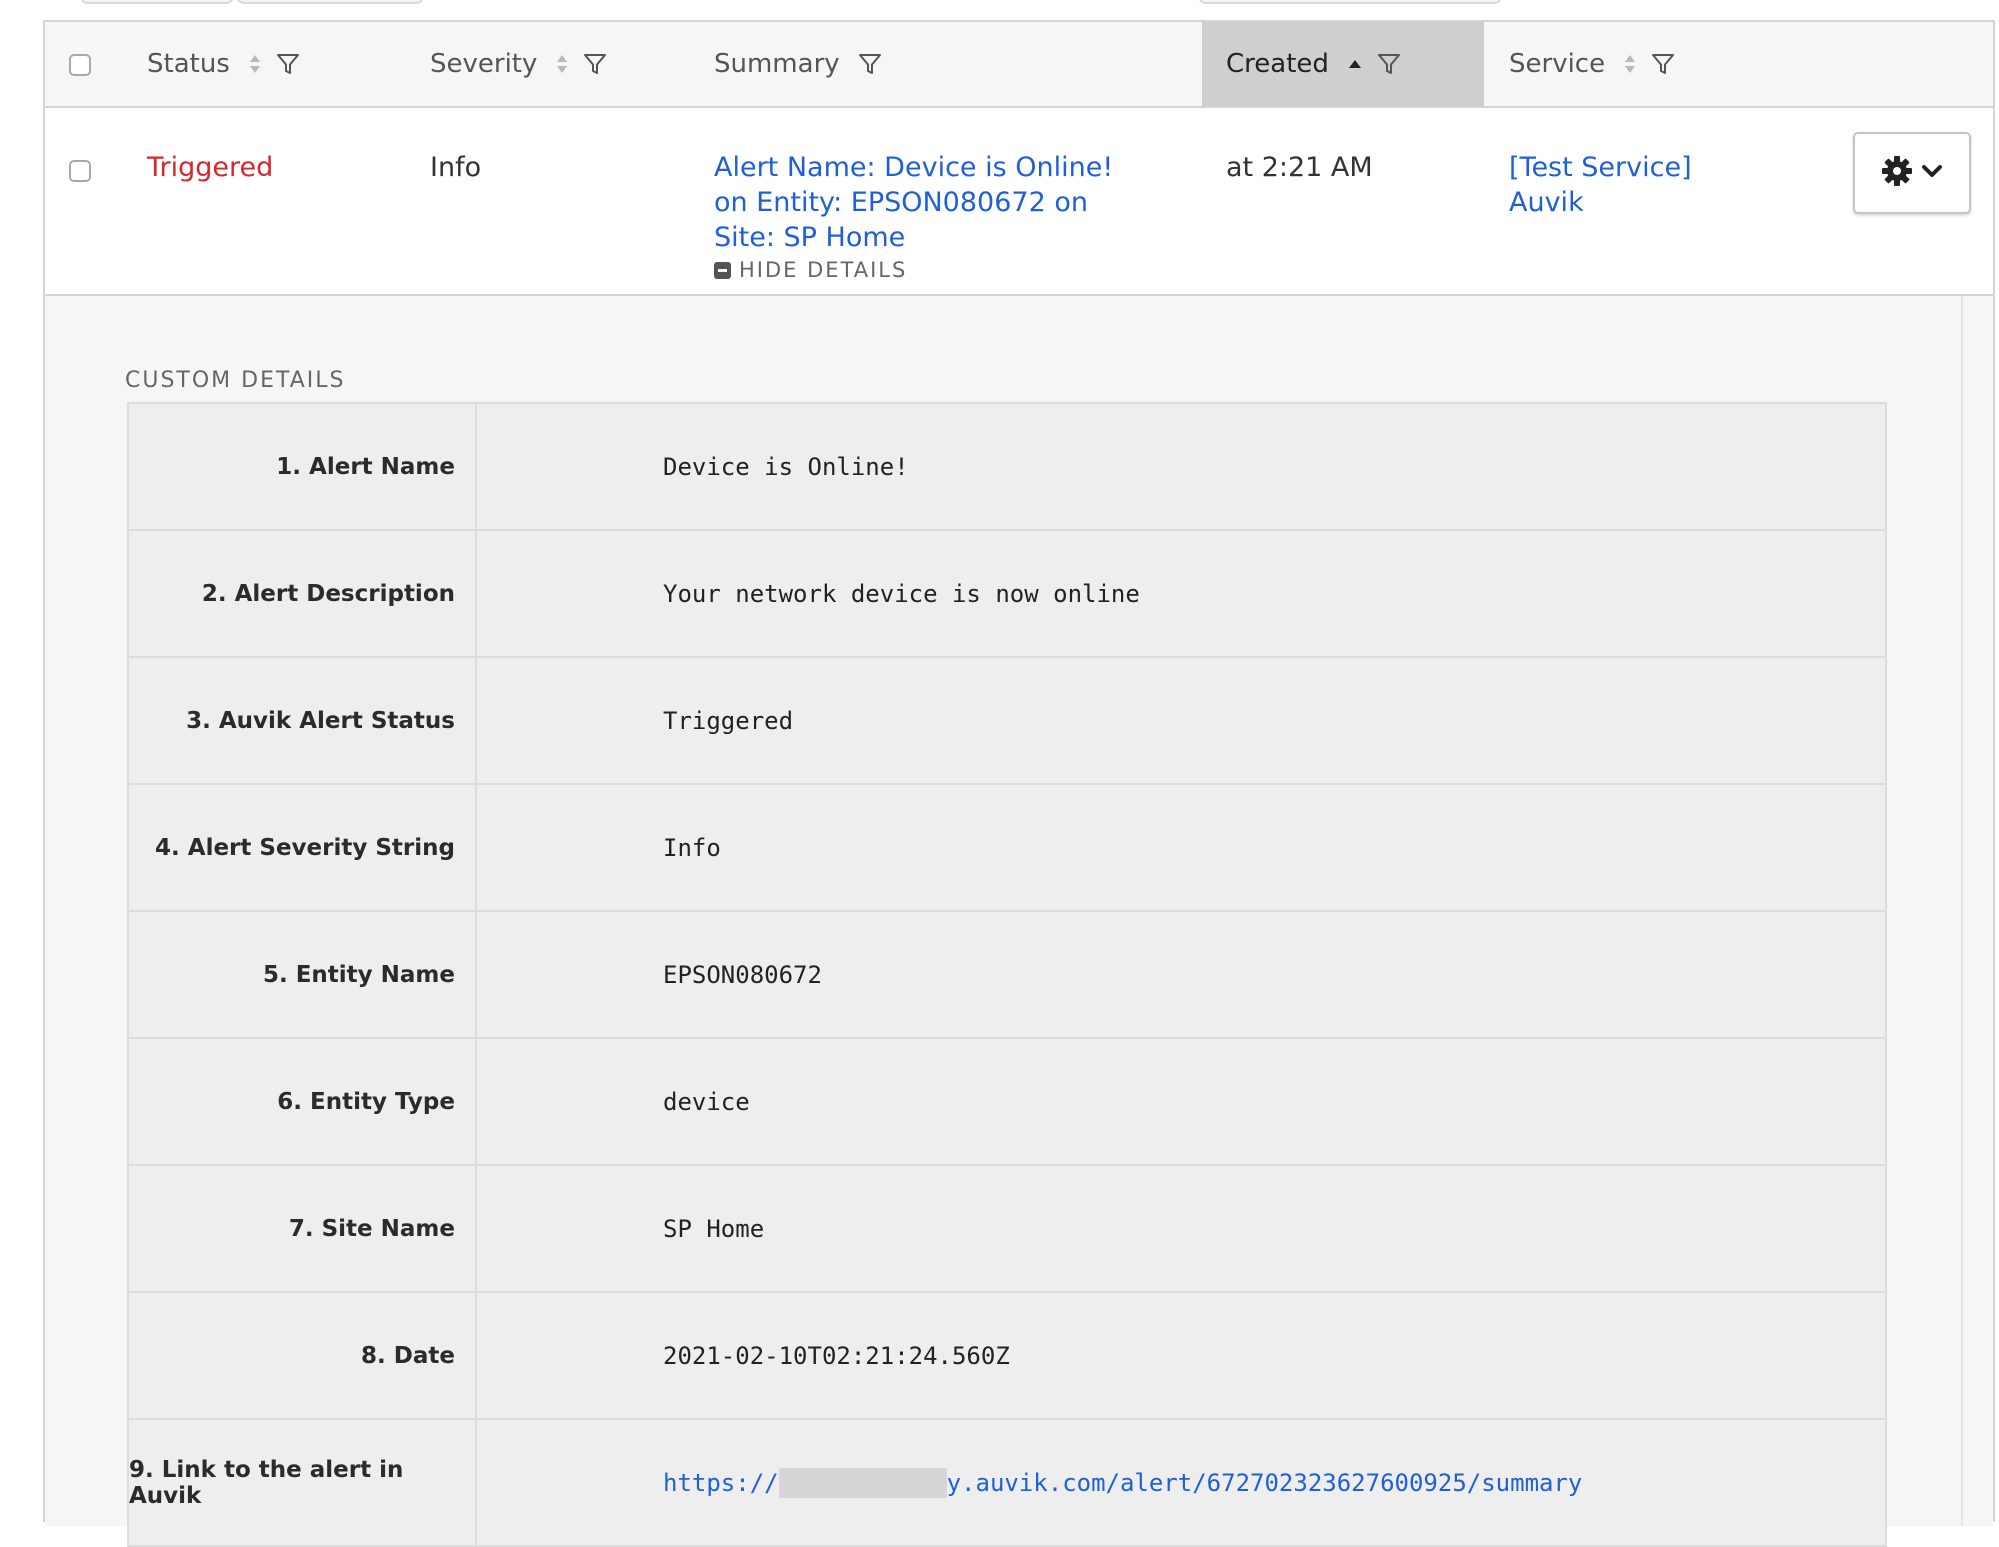 This screenshot has width=1999, height=1547. Describe the element at coordinates (303, 466) in the screenshot. I see `detail-key: 1. Alert Name` at that location.